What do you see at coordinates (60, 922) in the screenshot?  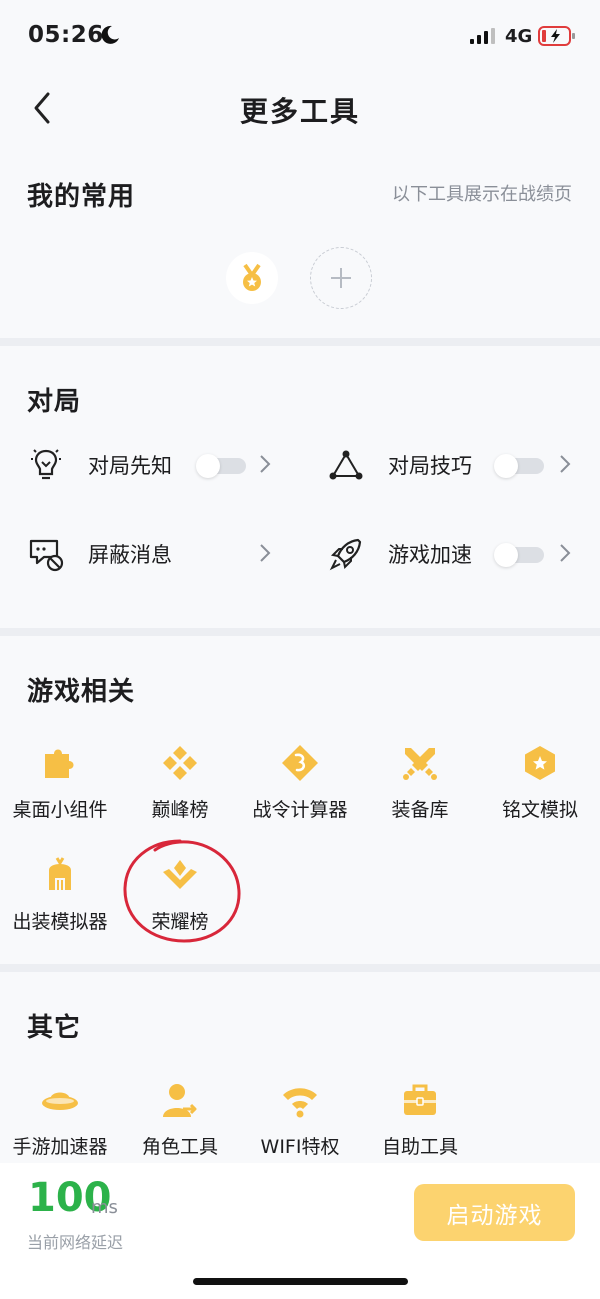 I see `tool-label: 出装模拟器` at bounding box center [60, 922].